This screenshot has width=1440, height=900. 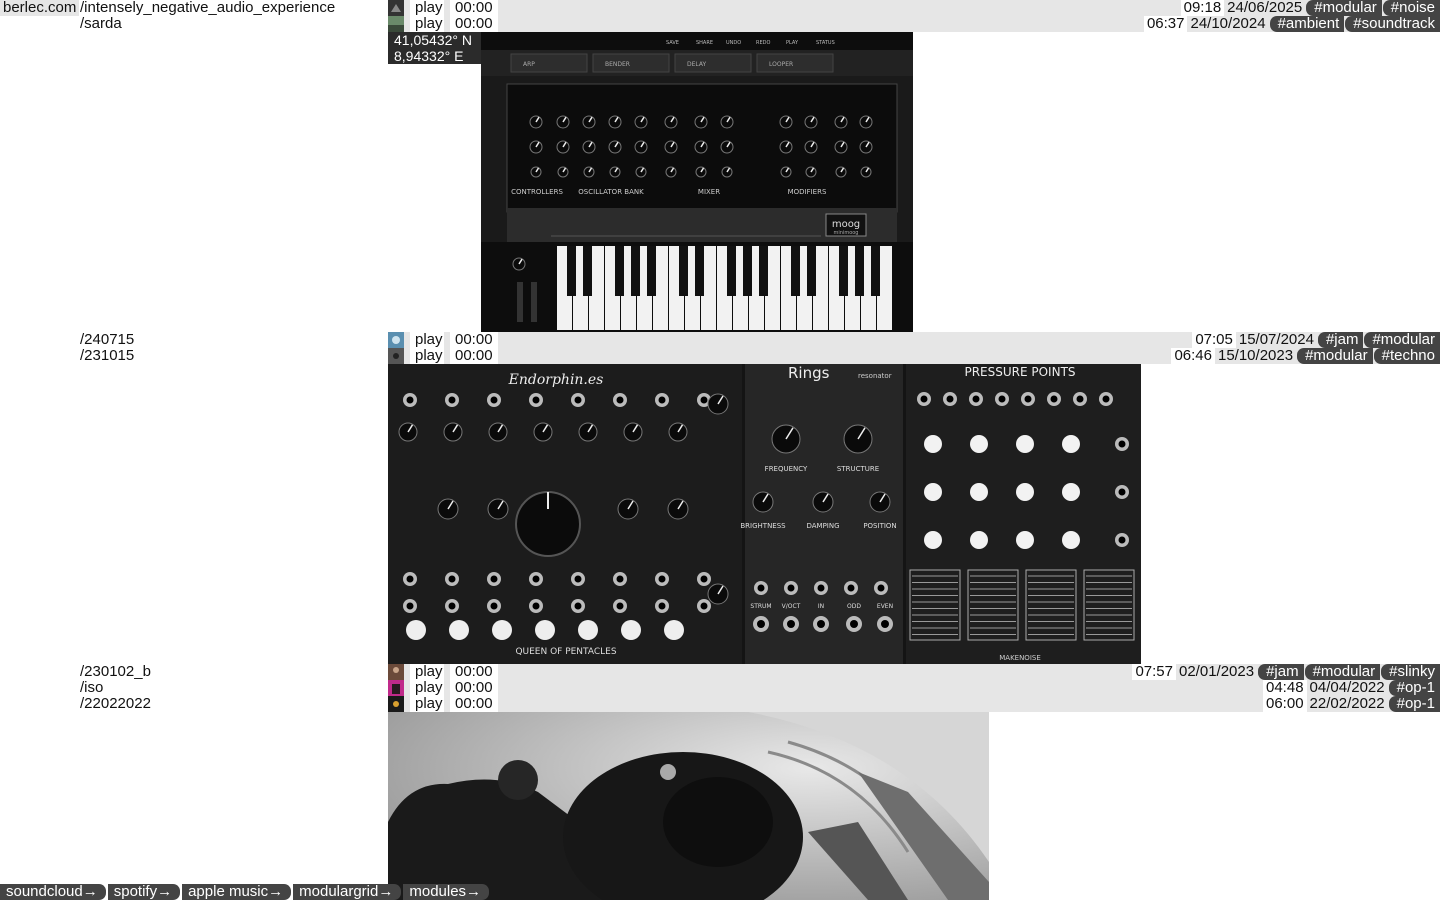 I want to click on svg-text: QUEEN OF PENTACLES, so click(x=565, y=652).